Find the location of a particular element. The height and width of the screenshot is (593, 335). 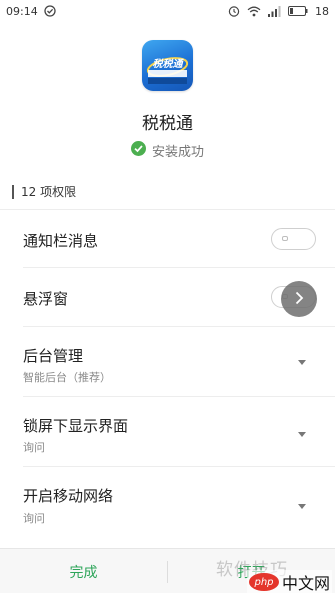

permission-title: 开启移动网络 is located at coordinates (68, 496).